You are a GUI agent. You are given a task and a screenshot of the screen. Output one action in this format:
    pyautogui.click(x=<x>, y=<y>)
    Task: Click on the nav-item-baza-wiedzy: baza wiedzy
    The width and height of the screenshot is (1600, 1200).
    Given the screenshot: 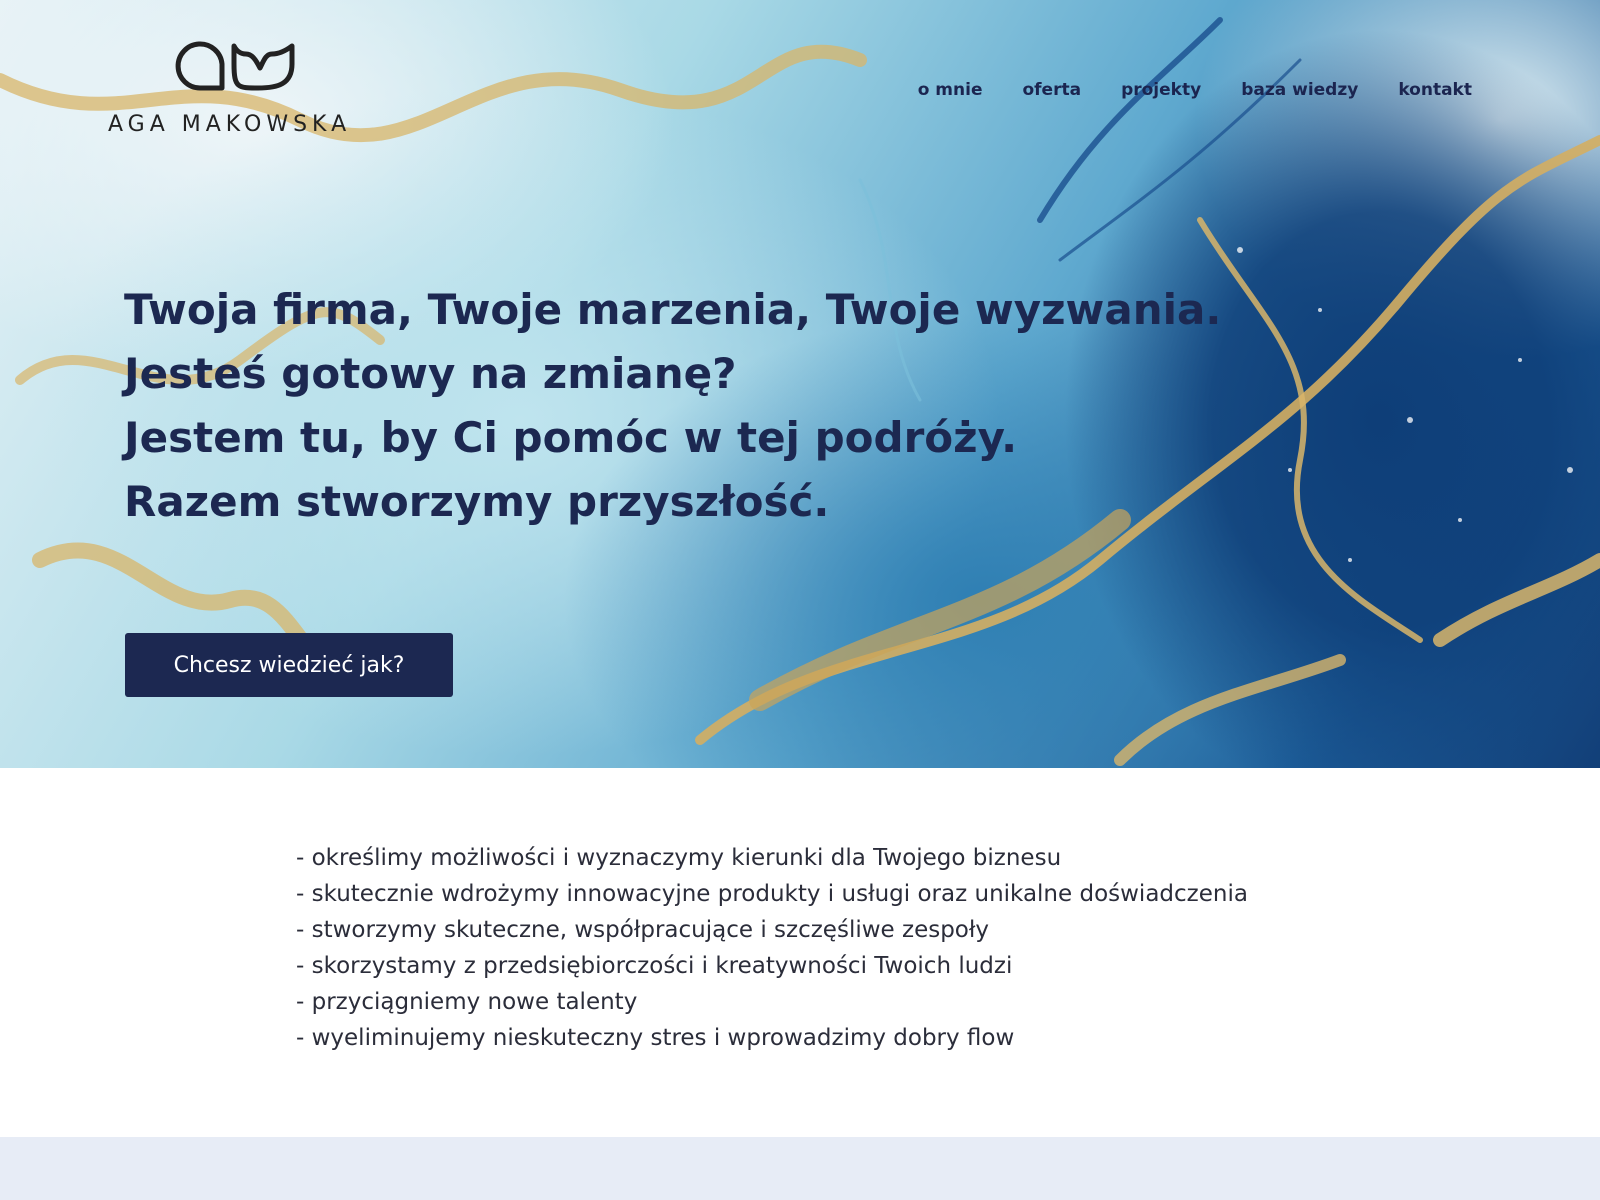 What is the action you would take?
    pyautogui.click(x=1299, y=90)
    